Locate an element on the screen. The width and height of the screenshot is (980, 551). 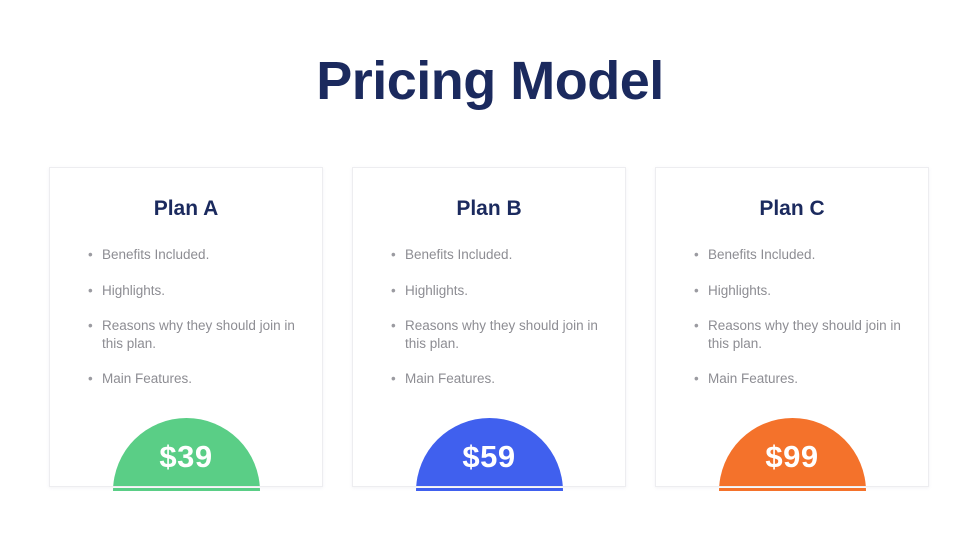
price-value: $39 is located at coordinates (186, 456).